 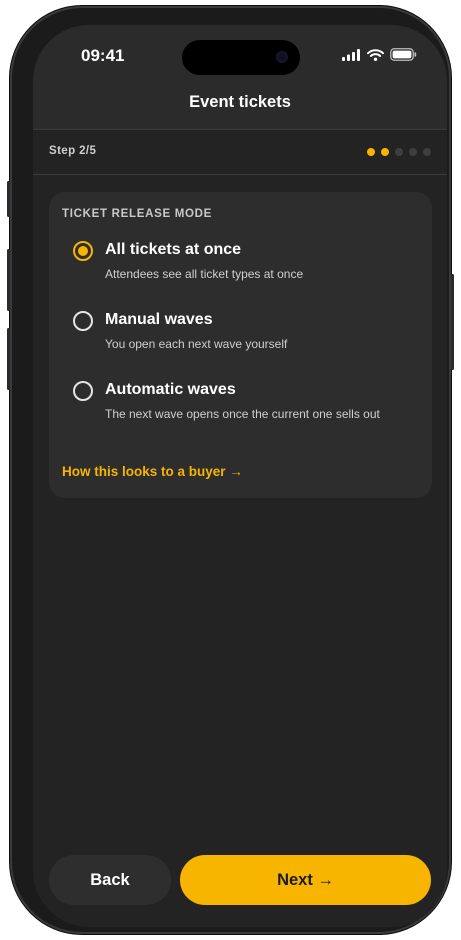 I want to click on step-dots, so click(x=399, y=152).